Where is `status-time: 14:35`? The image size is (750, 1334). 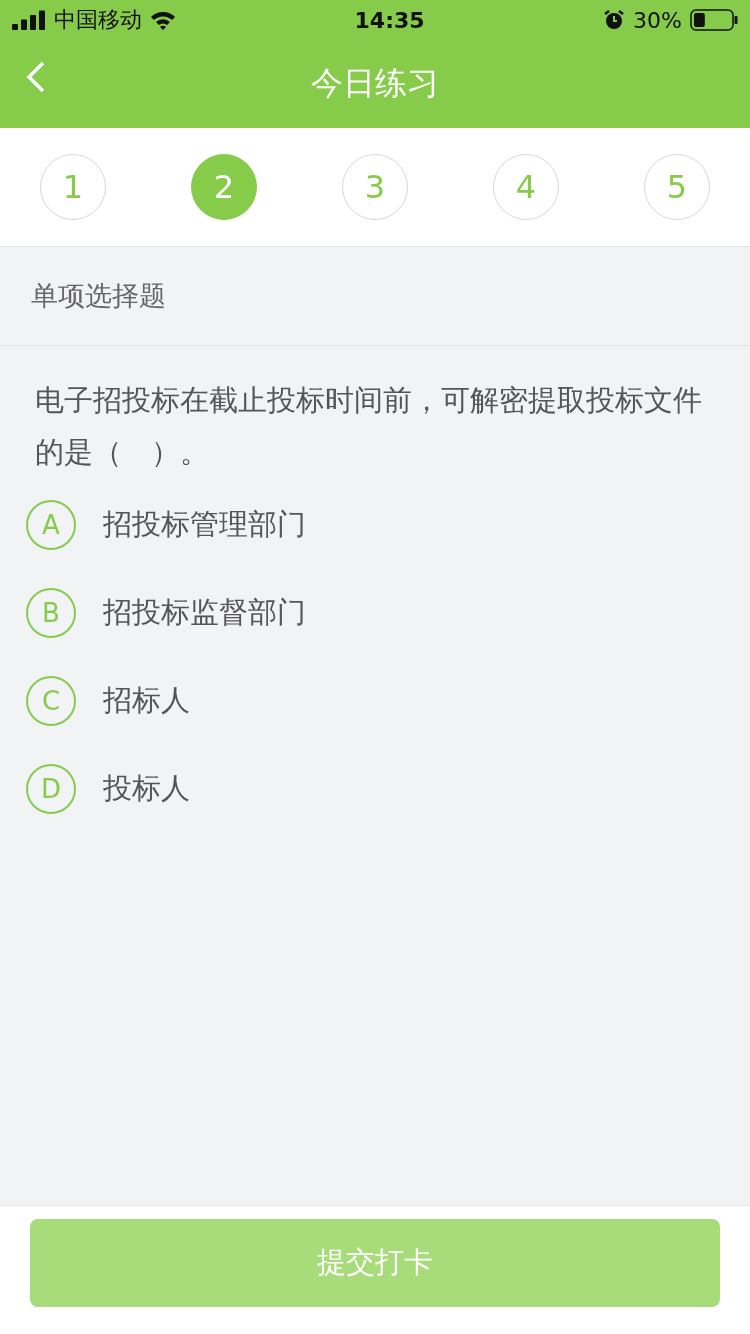
status-time: 14:35 is located at coordinates (389, 20).